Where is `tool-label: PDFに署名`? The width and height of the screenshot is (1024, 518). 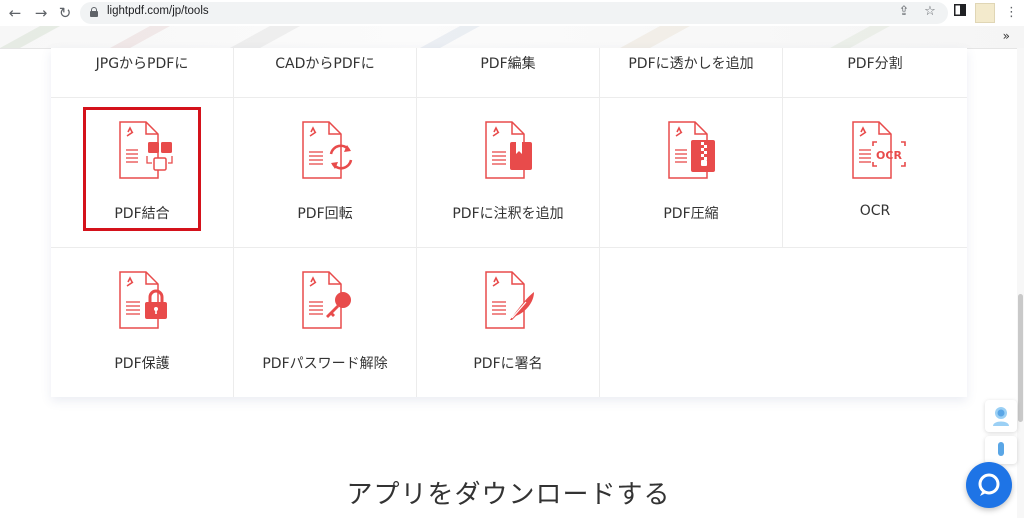
tool-label: PDFに署名 is located at coordinates (508, 364).